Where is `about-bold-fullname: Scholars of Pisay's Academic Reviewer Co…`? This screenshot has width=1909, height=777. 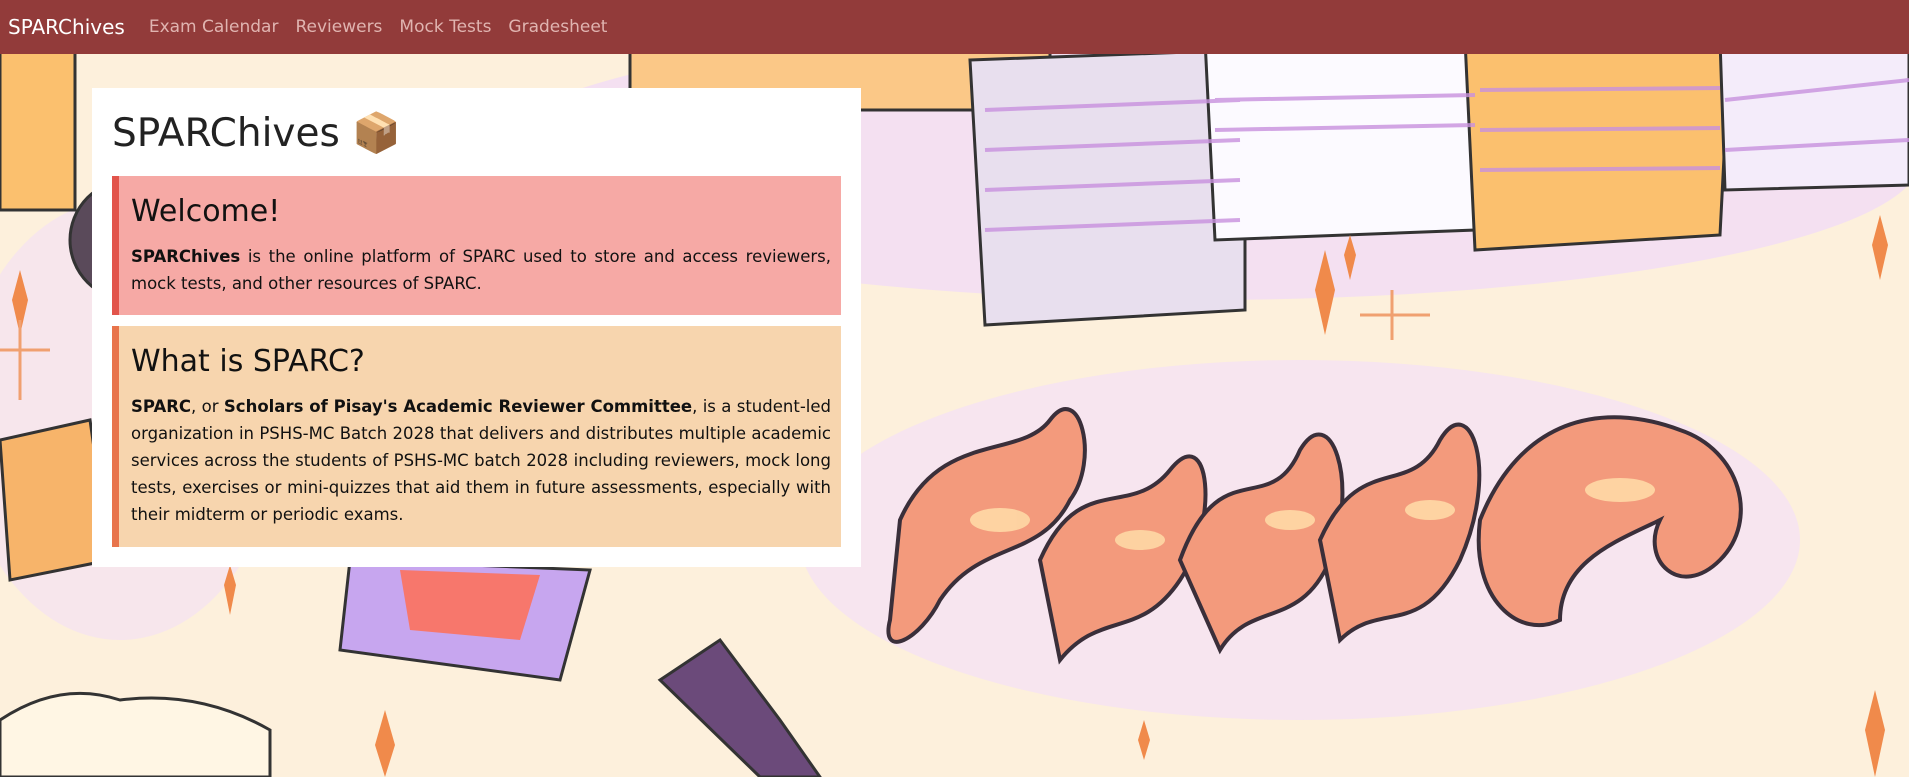
about-bold-fullname: Scholars of Pisay's Academic Reviewer Co… is located at coordinates (458, 406).